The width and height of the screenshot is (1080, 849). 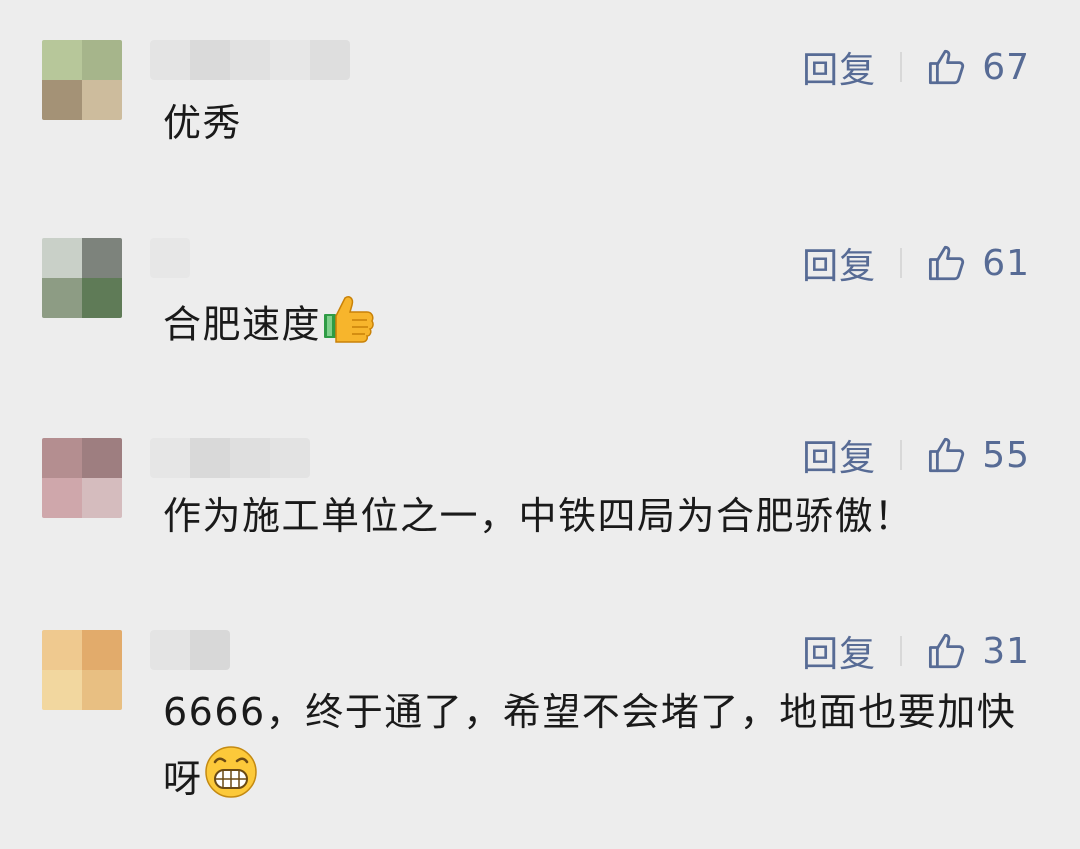 What do you see at coordinates (916, 651) in the screenshot?
I see `comment-actions: 回复 31` at bounding box center [916, 651].